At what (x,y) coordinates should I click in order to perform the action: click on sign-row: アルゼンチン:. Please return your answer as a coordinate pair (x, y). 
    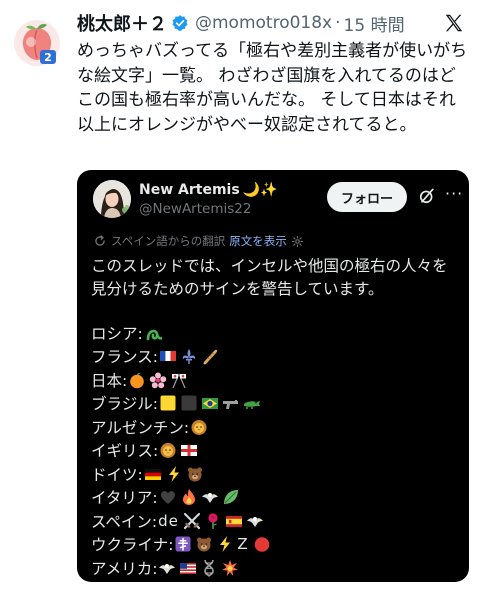
    Looking at the image, I should click on (276, 427).